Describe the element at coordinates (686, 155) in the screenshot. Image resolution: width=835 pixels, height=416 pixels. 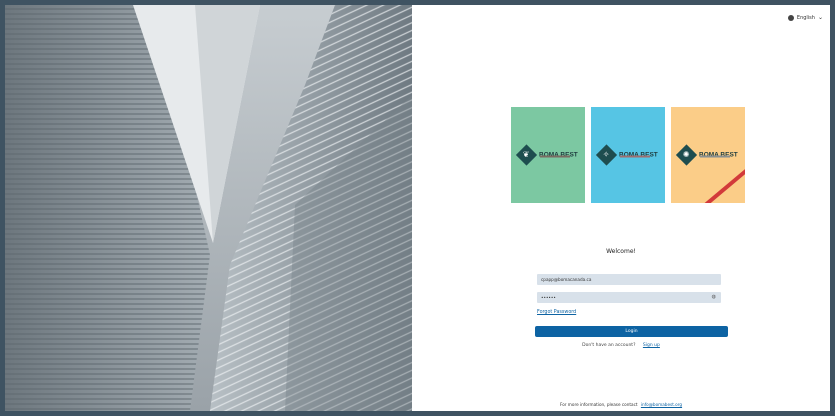
I see `sun-icon: ✺` at that location.